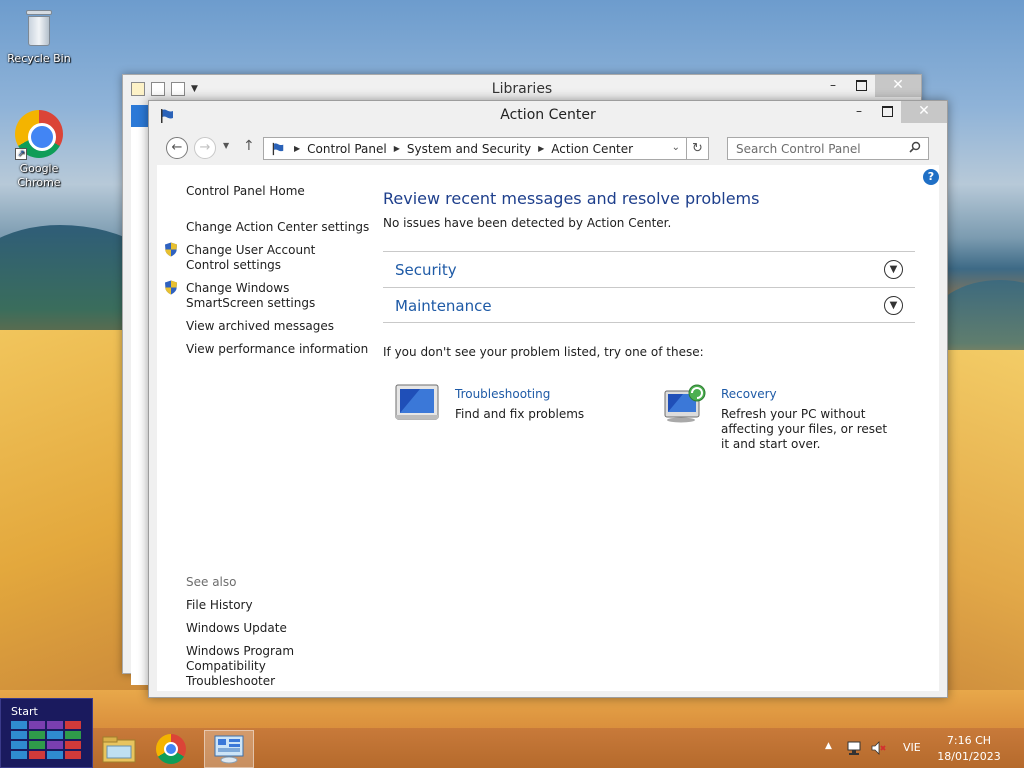 This screenshot has height=768, width=1024. I want to click on desktop-icon-google-chrome: ↗ Google Chrome, so click(39, 150).